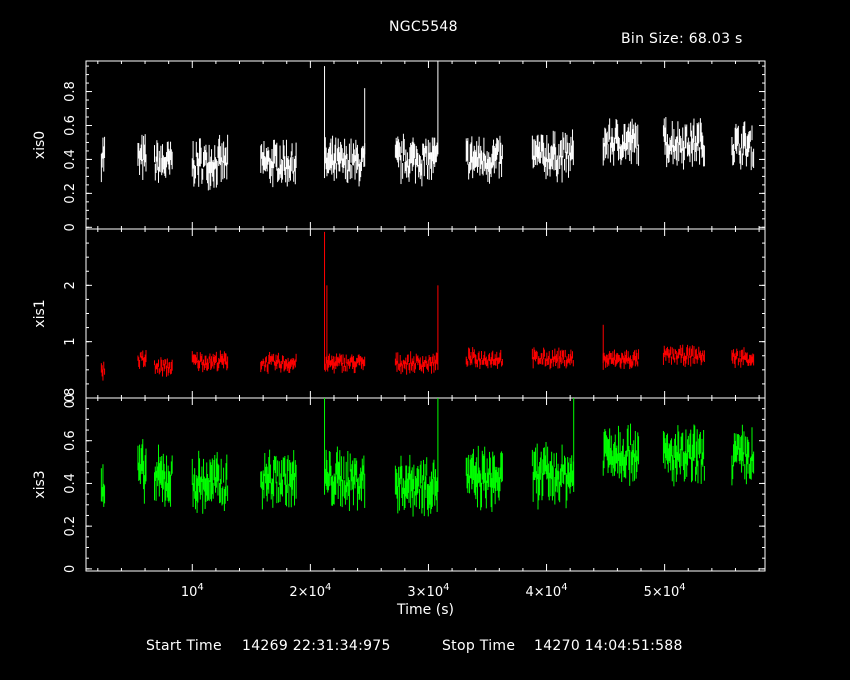 Image resolution: width=850 pixels, height=680 pixels. Describe the element at coordinates (479, 646) in the screenshot. I see `stop-time-label: Stop Time` at that location.